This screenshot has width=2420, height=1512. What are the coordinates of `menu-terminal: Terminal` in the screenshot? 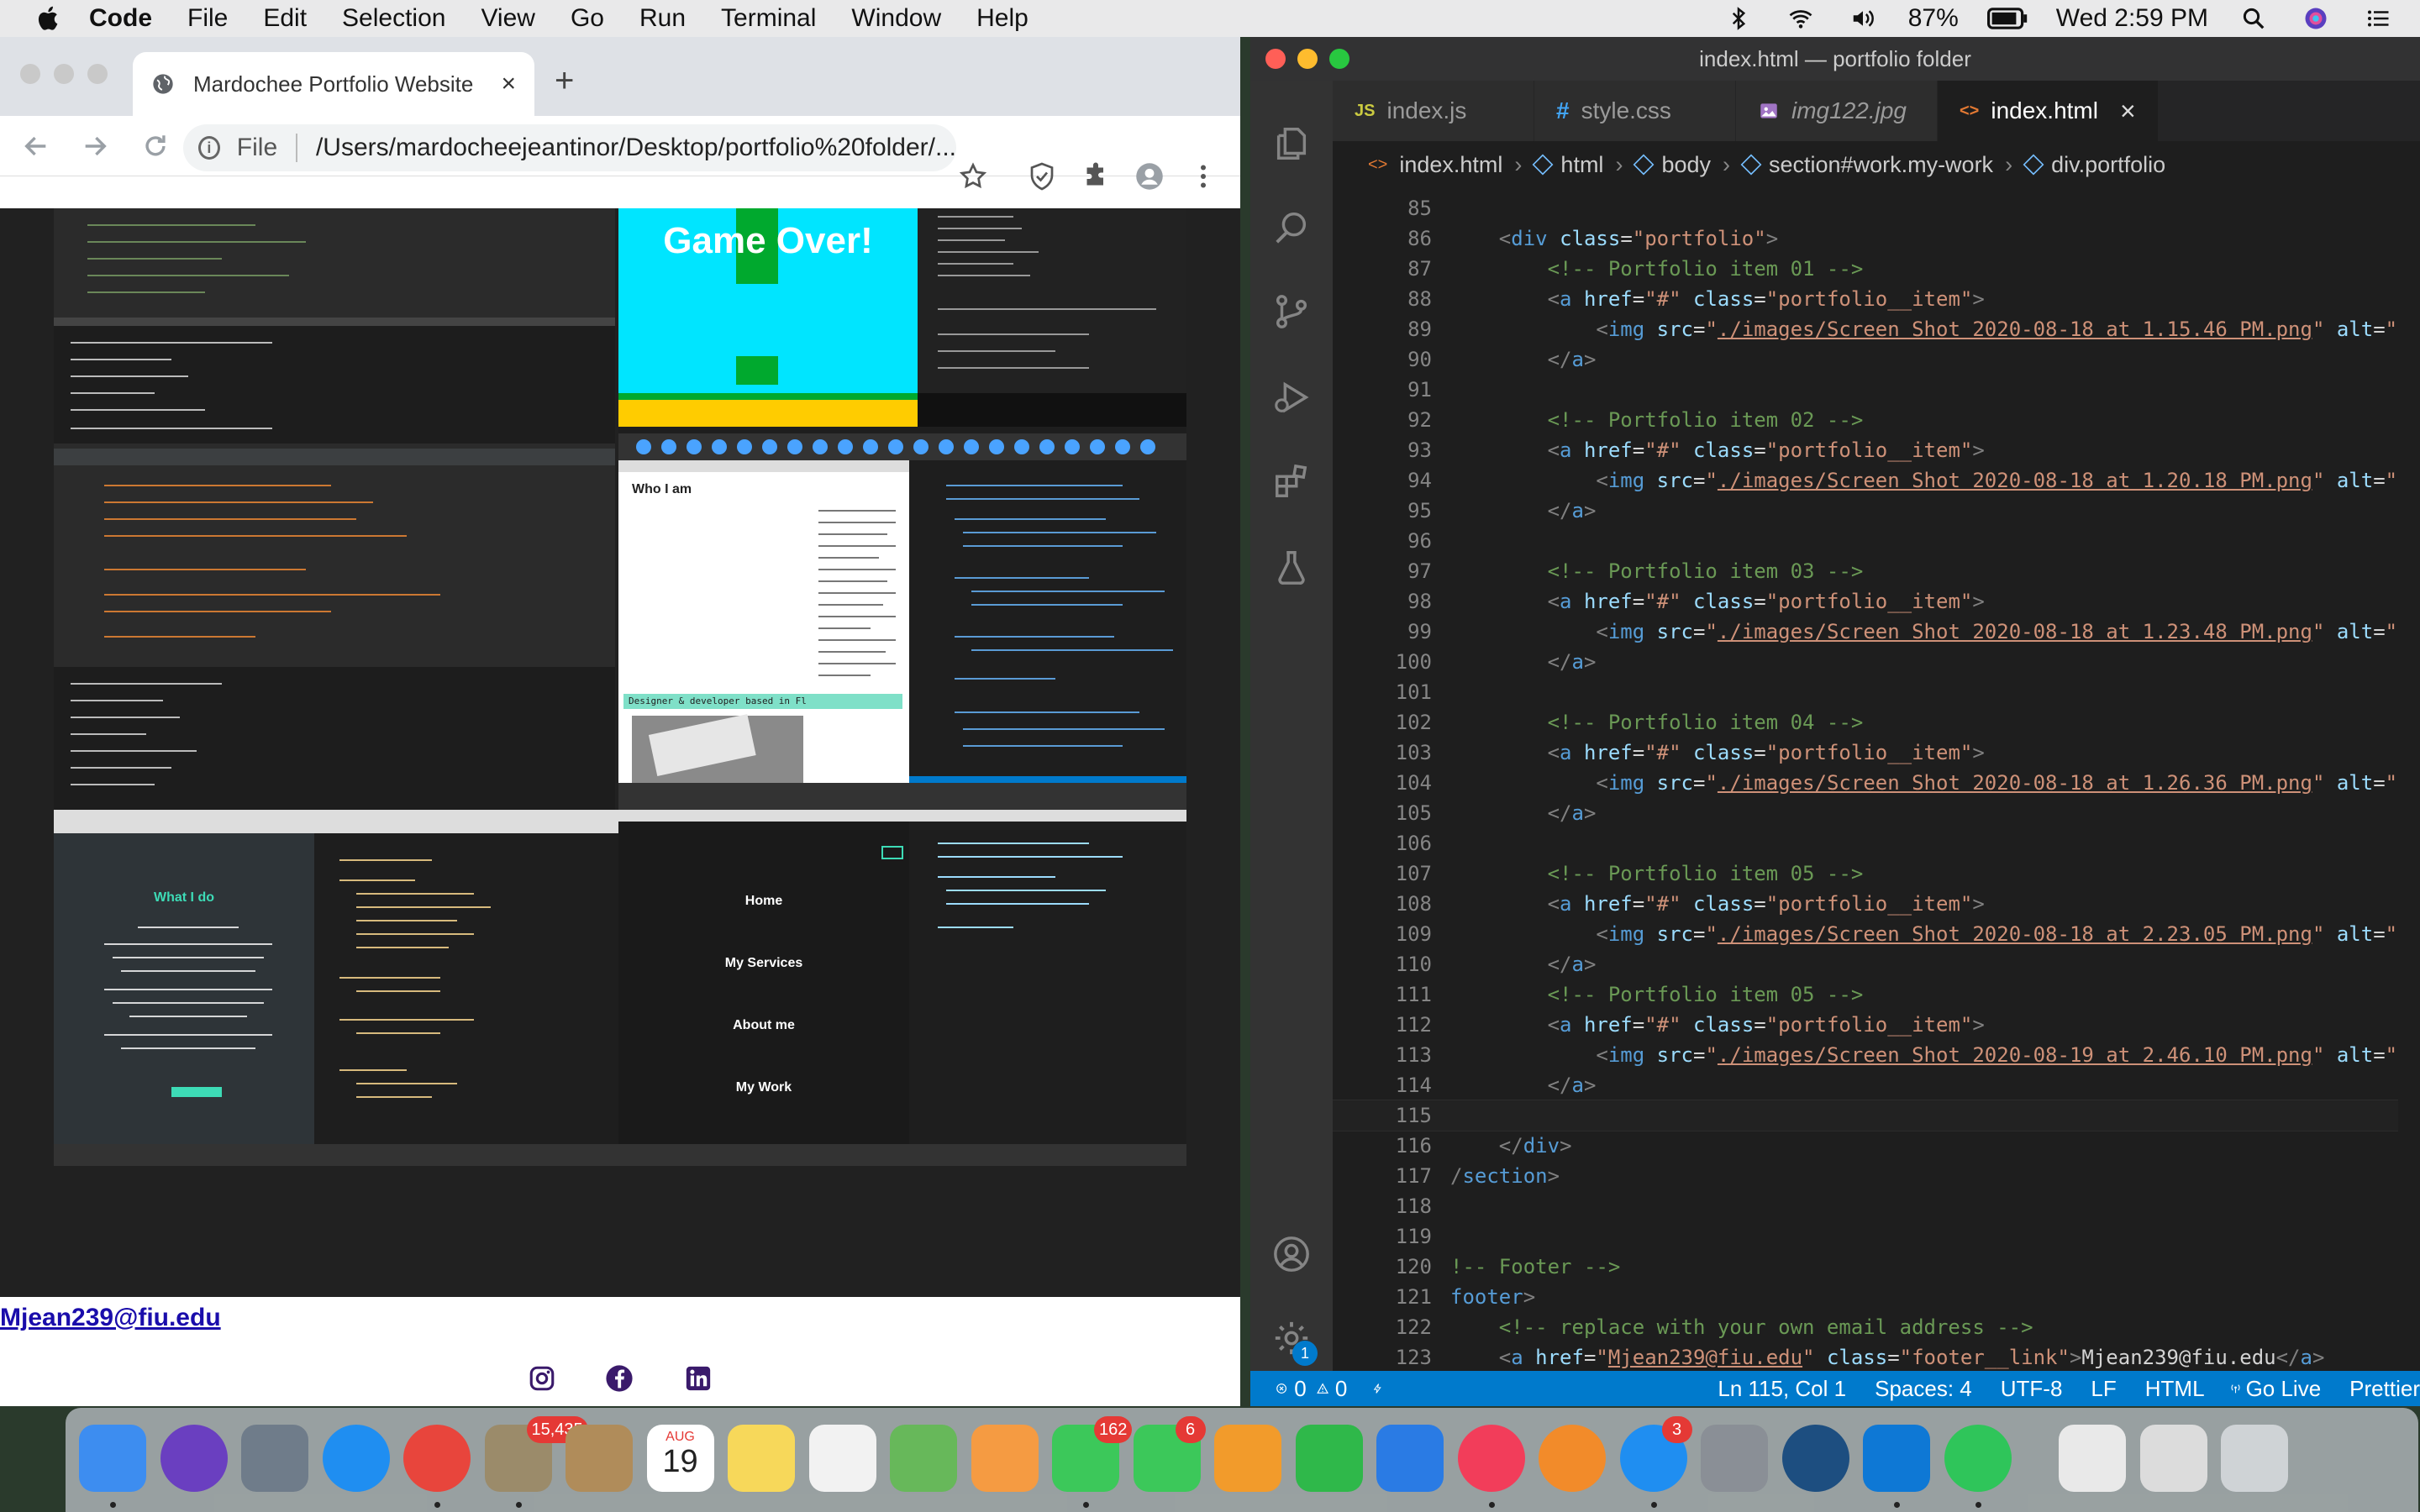 It's located at (768, 18).